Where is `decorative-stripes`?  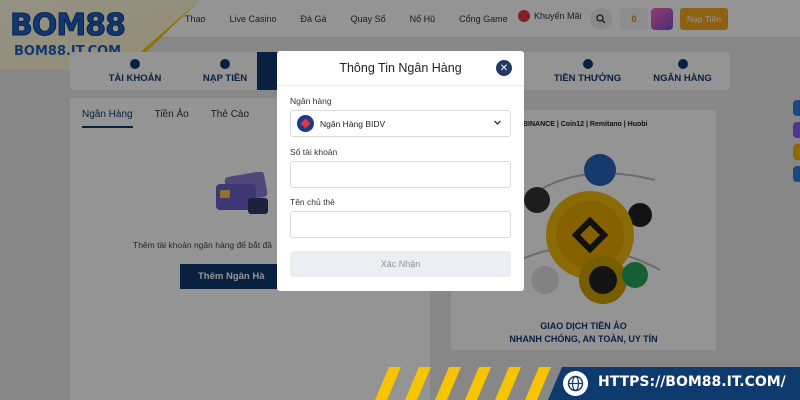 decorative-stripes is located at coordinates (463, 383).